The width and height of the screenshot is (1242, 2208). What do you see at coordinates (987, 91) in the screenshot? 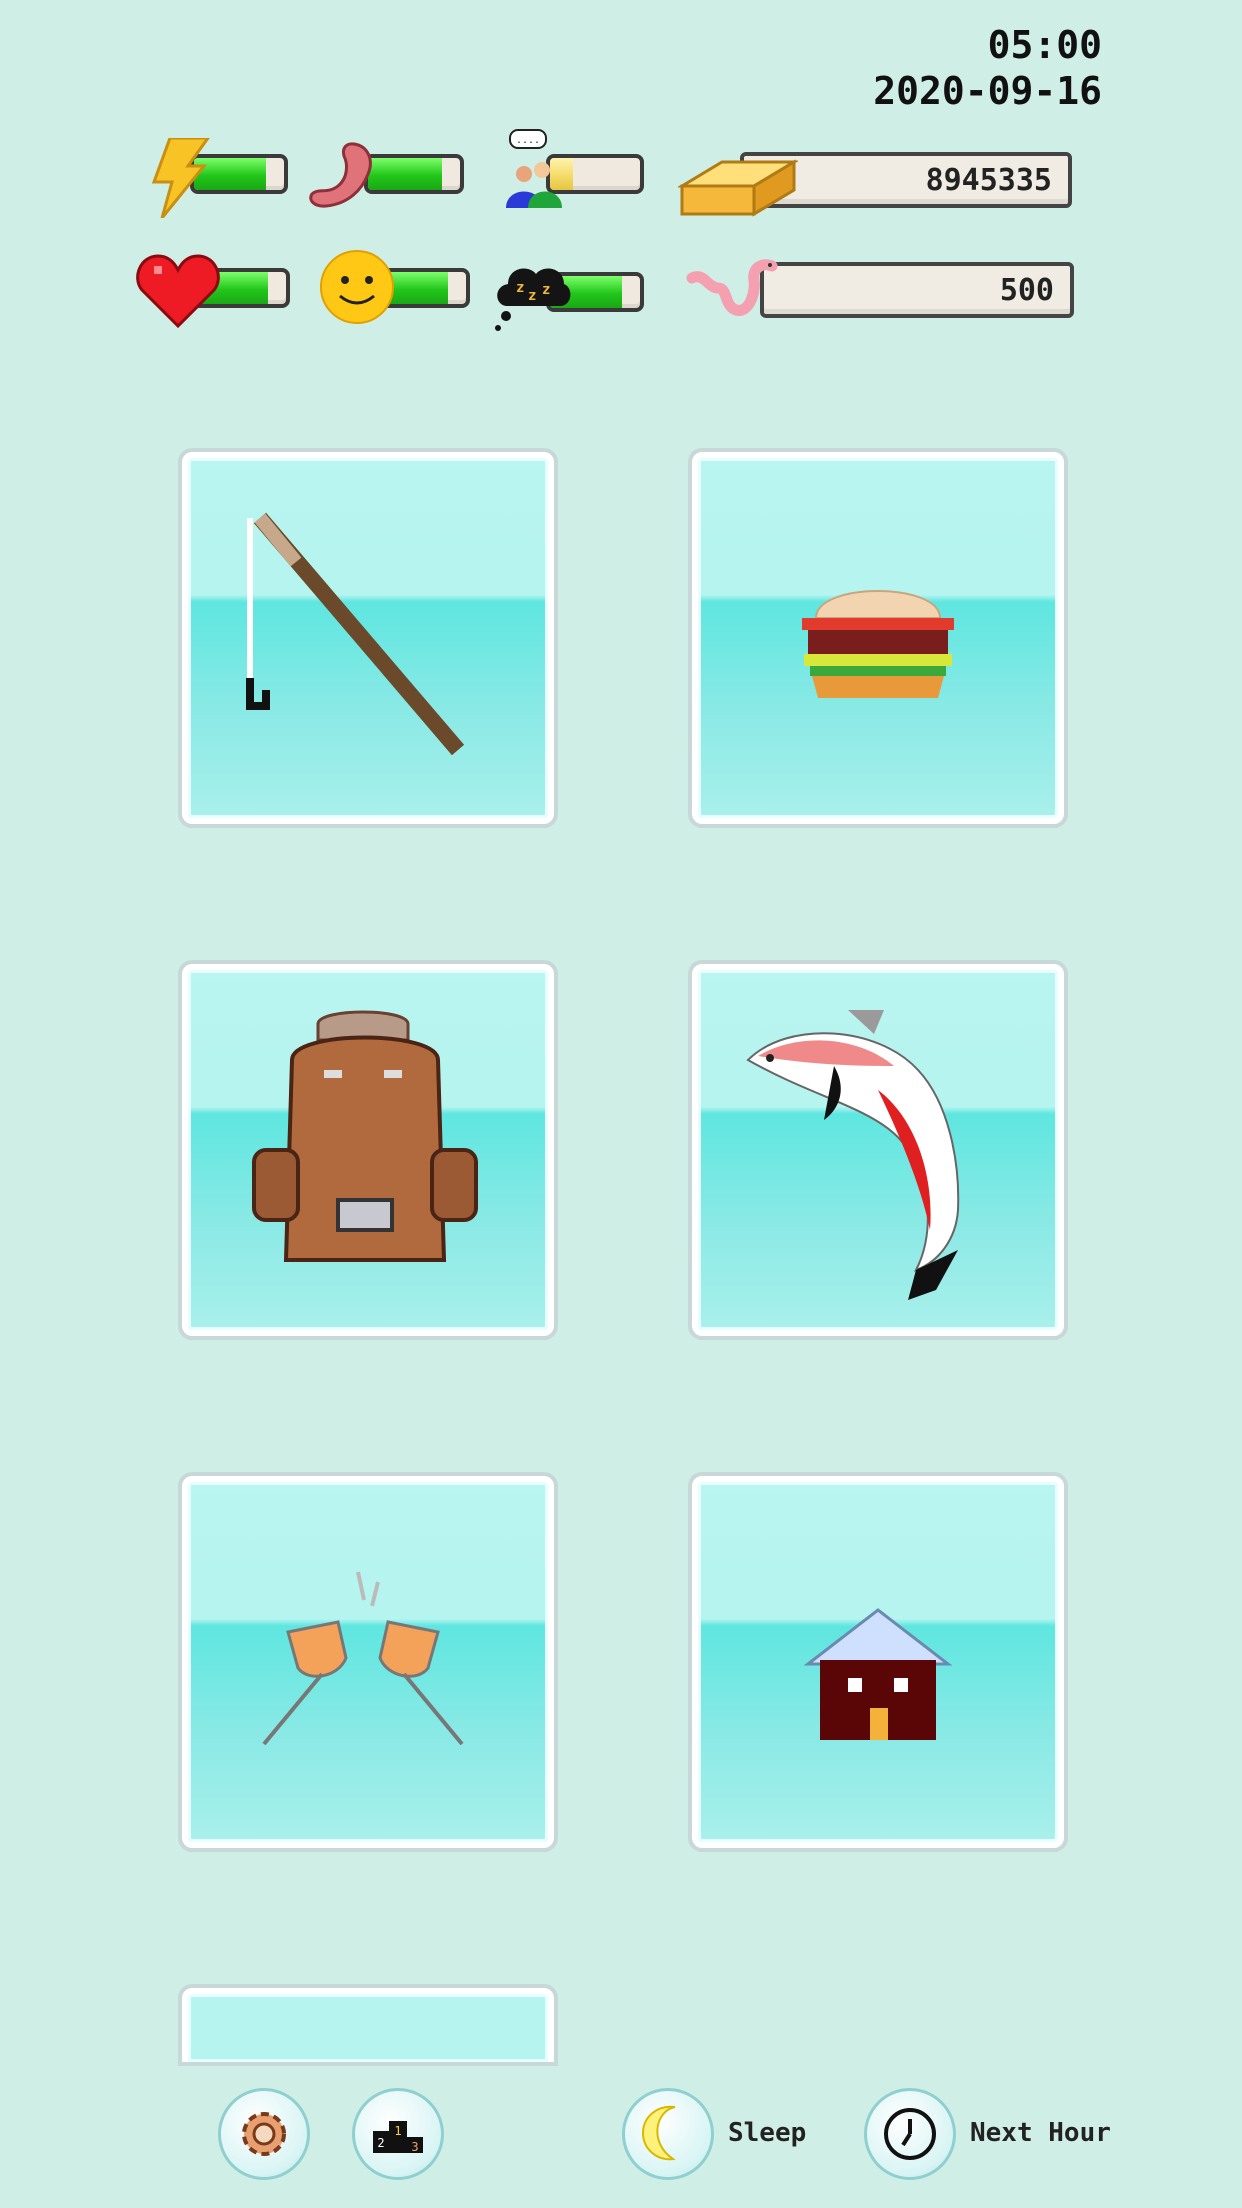
I see `clock-date: 2020-09-16` at bounding box center [987, 91].